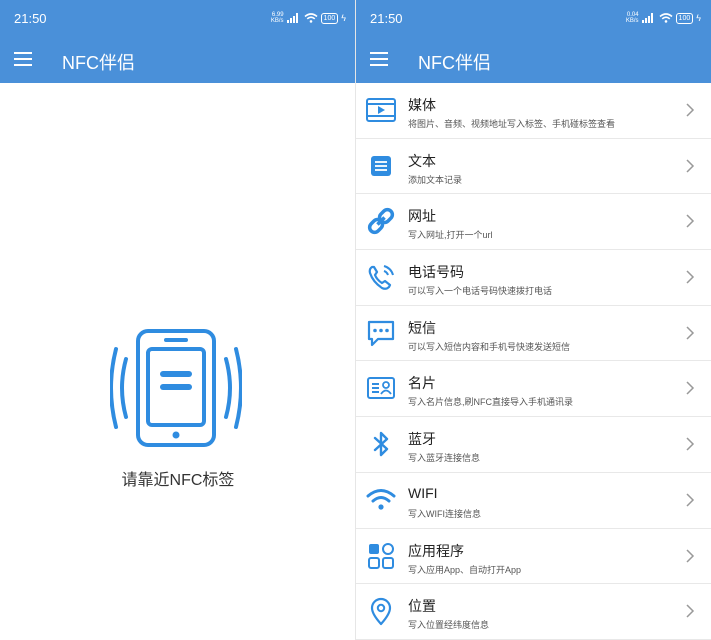 Image resolution: width=711 pixels, height=640 pixels. I want to click on list-item-subtitle: 添加文本记录, so click(435, 179).